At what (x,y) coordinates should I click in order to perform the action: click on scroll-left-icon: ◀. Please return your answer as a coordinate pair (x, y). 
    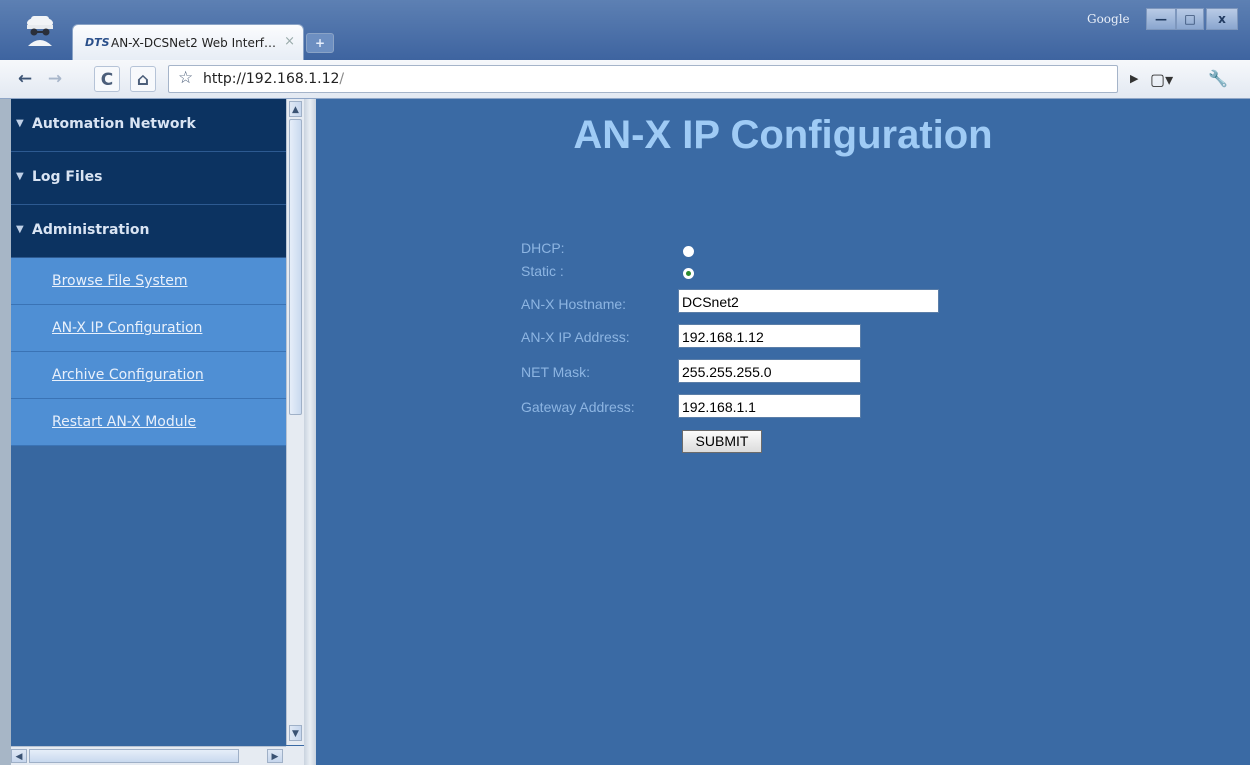
    Looking at the image, I should click on (19, 756).